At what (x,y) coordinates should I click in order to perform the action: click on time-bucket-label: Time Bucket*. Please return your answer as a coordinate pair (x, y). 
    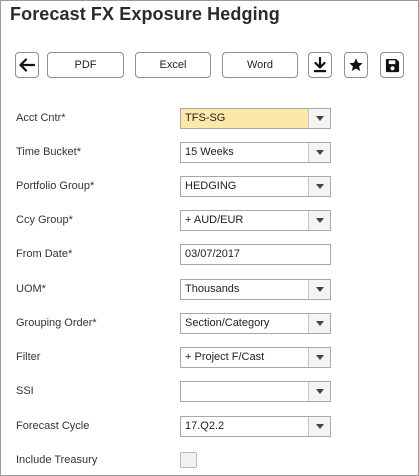
    Looking at the image, I should click on (49, 152).